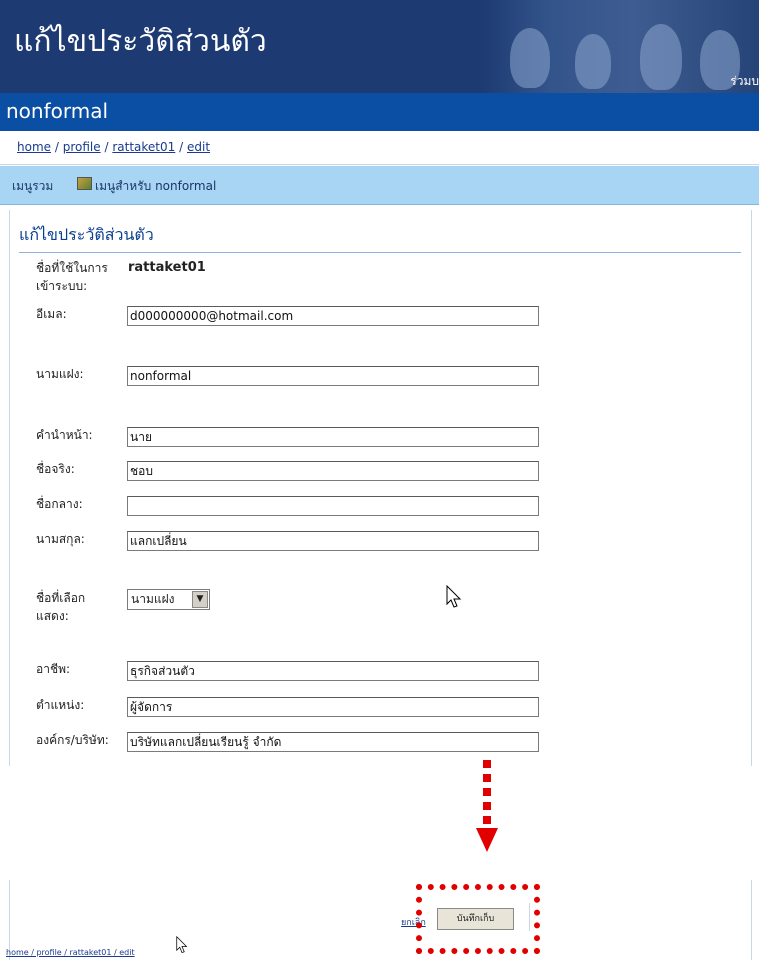 Image resolution: width=759 pixels, height=960 pixels. What do you see at coordinates (84, 183) in the screenshot?
I see `menu-folder-icon` at bounding box center [84, 183].